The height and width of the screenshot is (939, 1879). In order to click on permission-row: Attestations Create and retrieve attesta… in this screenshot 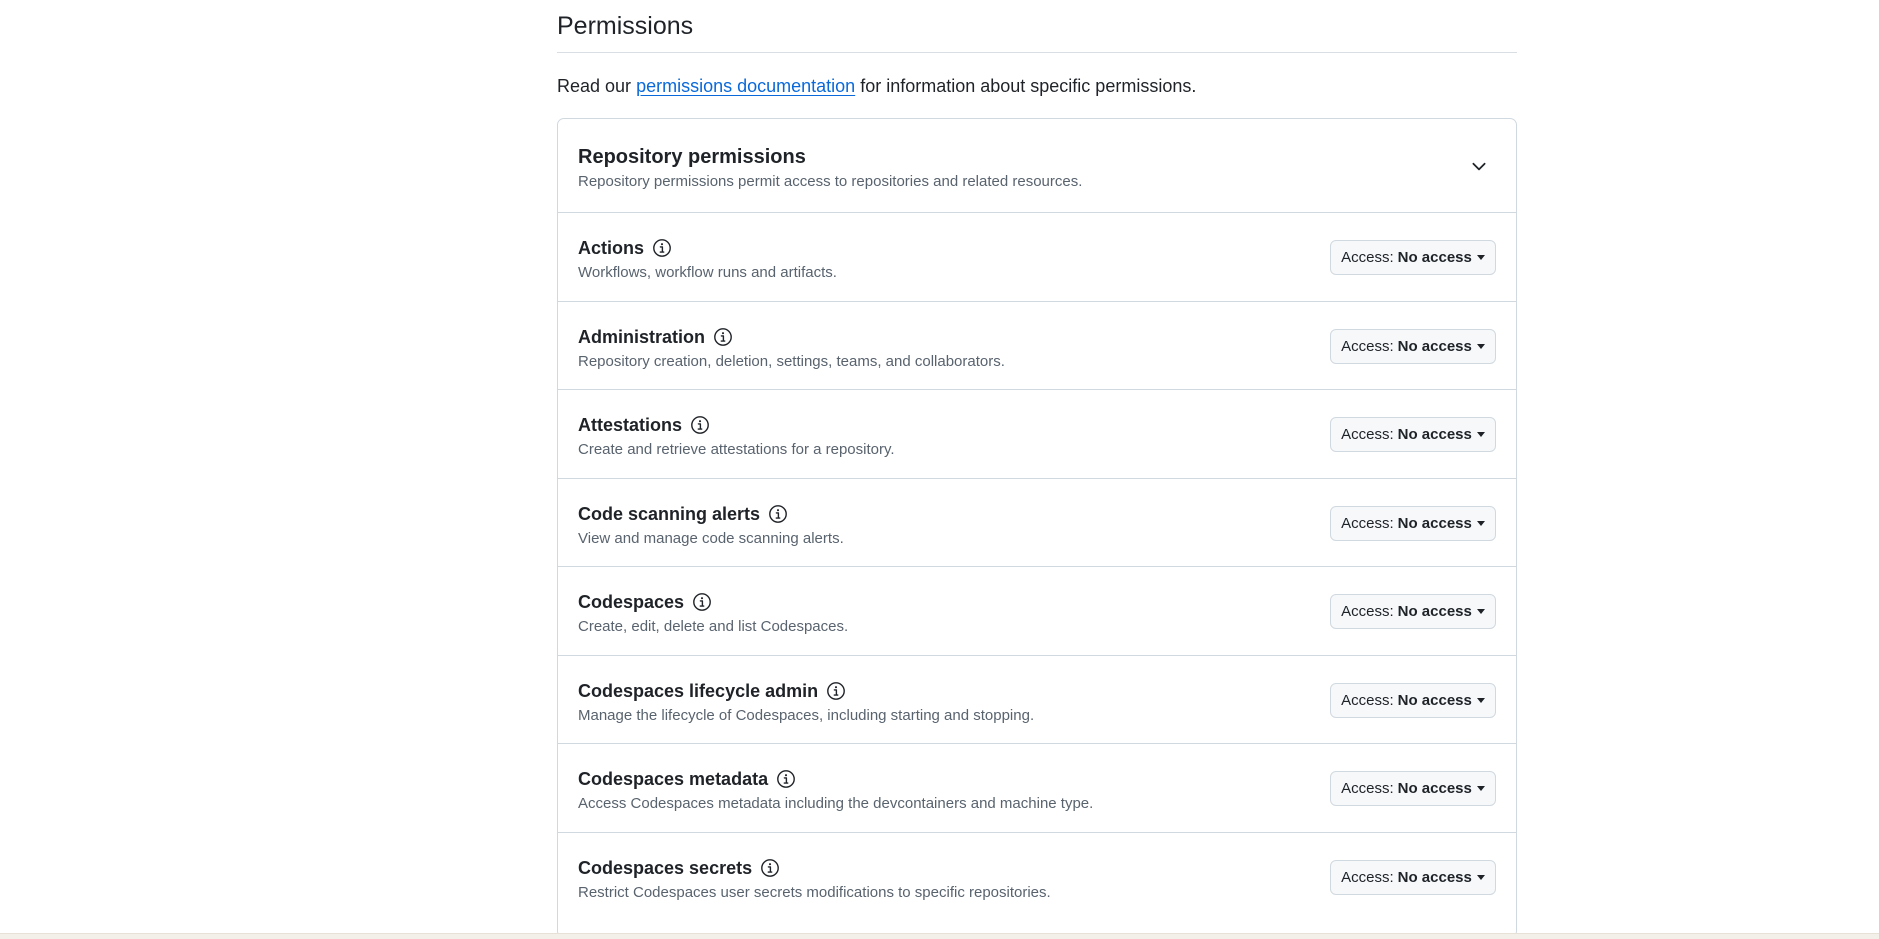, I will do `click(1037, 434)`.